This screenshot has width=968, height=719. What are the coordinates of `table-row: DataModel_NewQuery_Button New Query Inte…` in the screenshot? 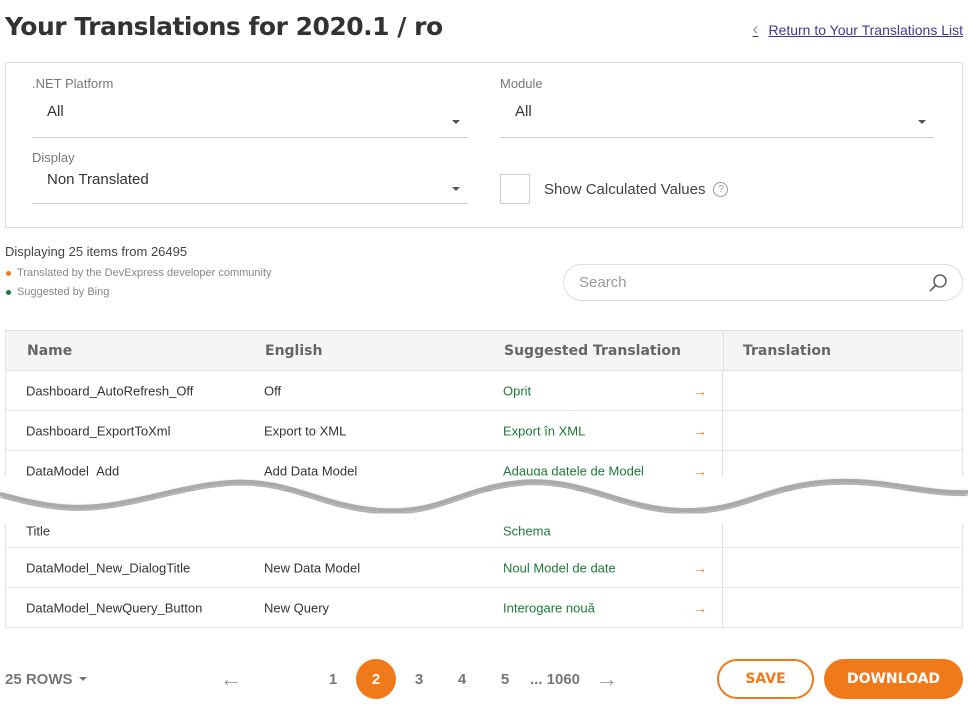 It's located at (484, 608).